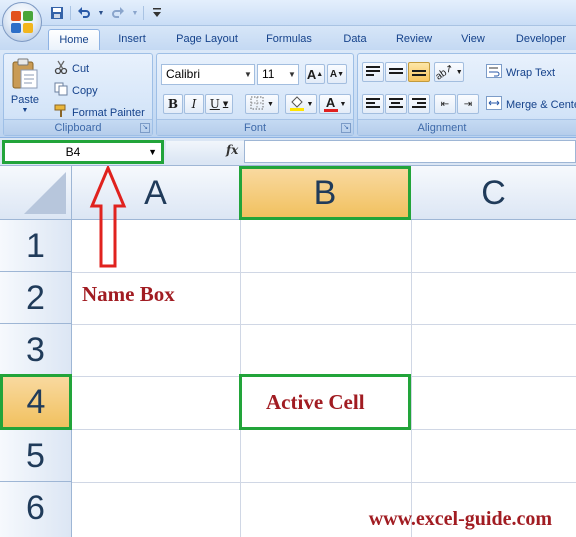 This screenshot has height=537, width=576. I want to click on borders-button: ▼, so click(262, 104).